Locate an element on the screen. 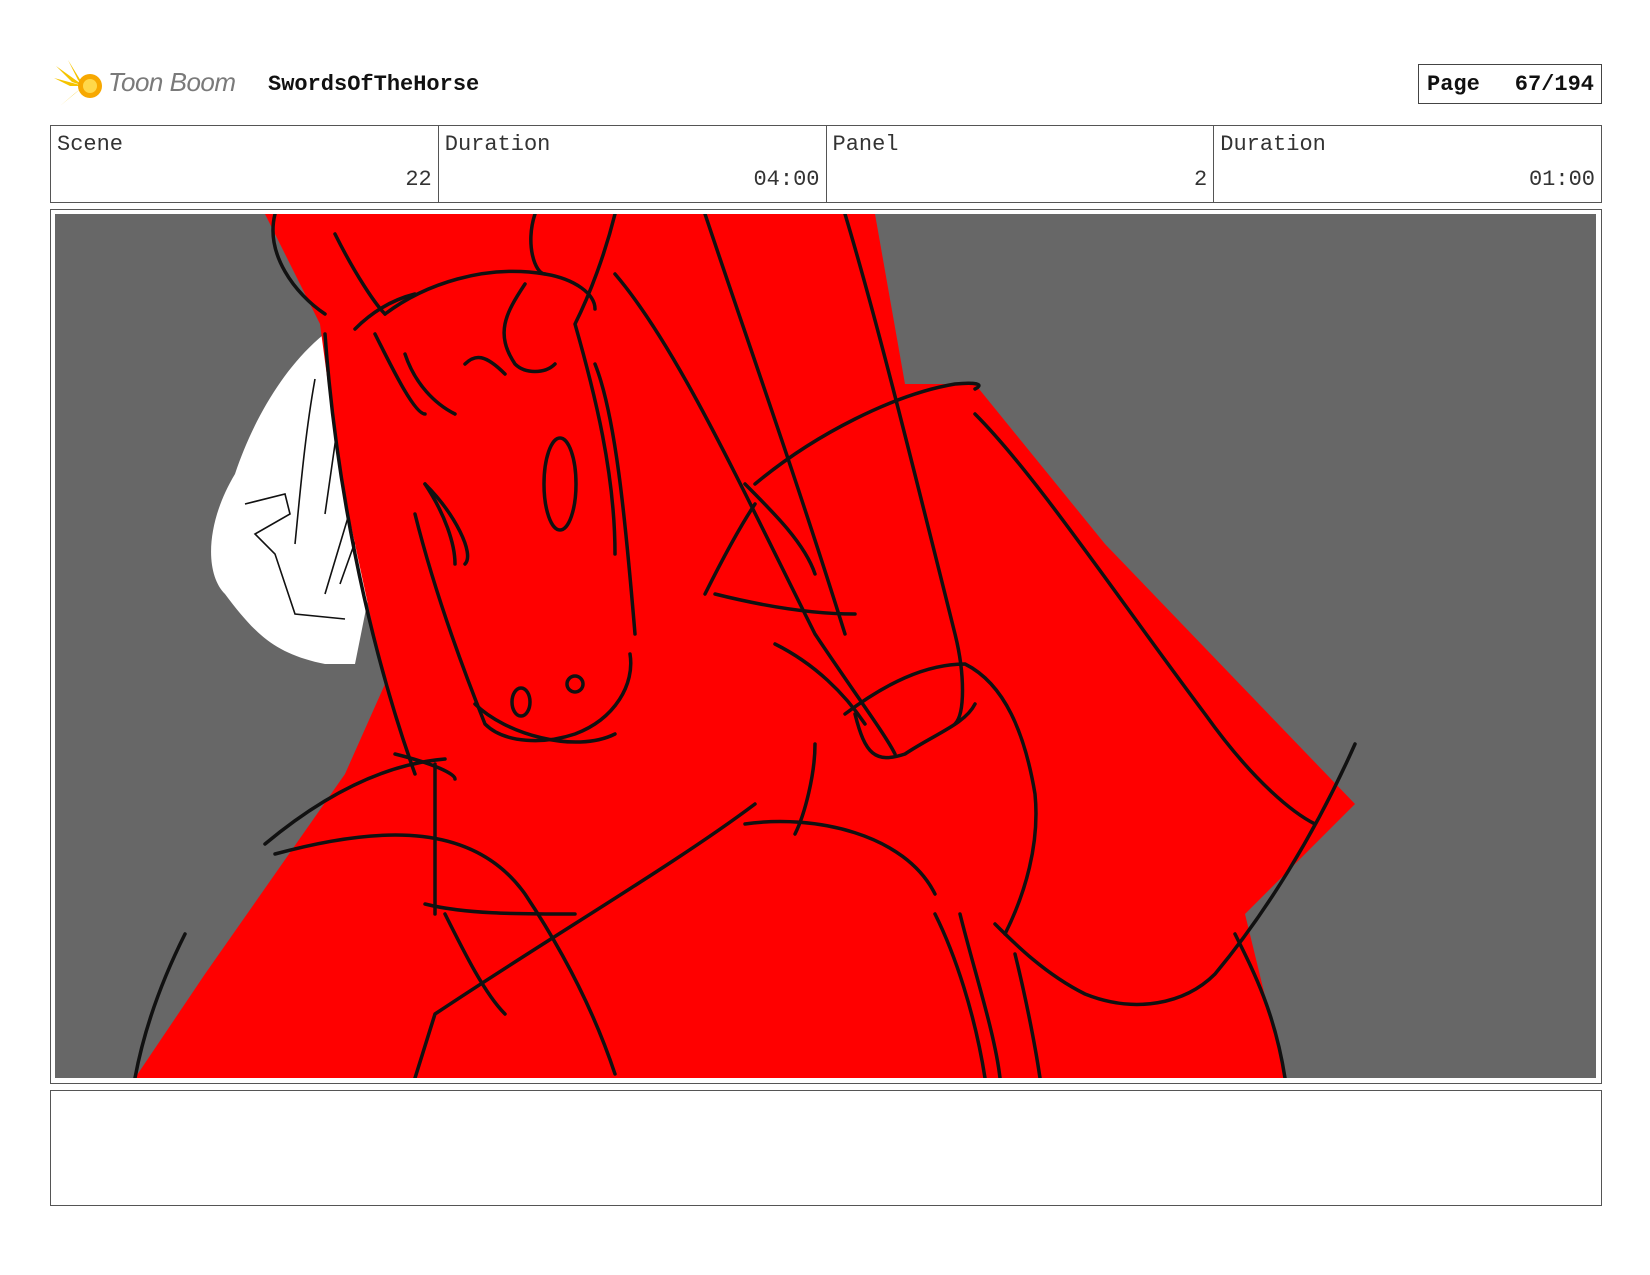 The height and width of the screenshot is (1275, 1650). page-label: Page is located at coordinates (1453, 84).